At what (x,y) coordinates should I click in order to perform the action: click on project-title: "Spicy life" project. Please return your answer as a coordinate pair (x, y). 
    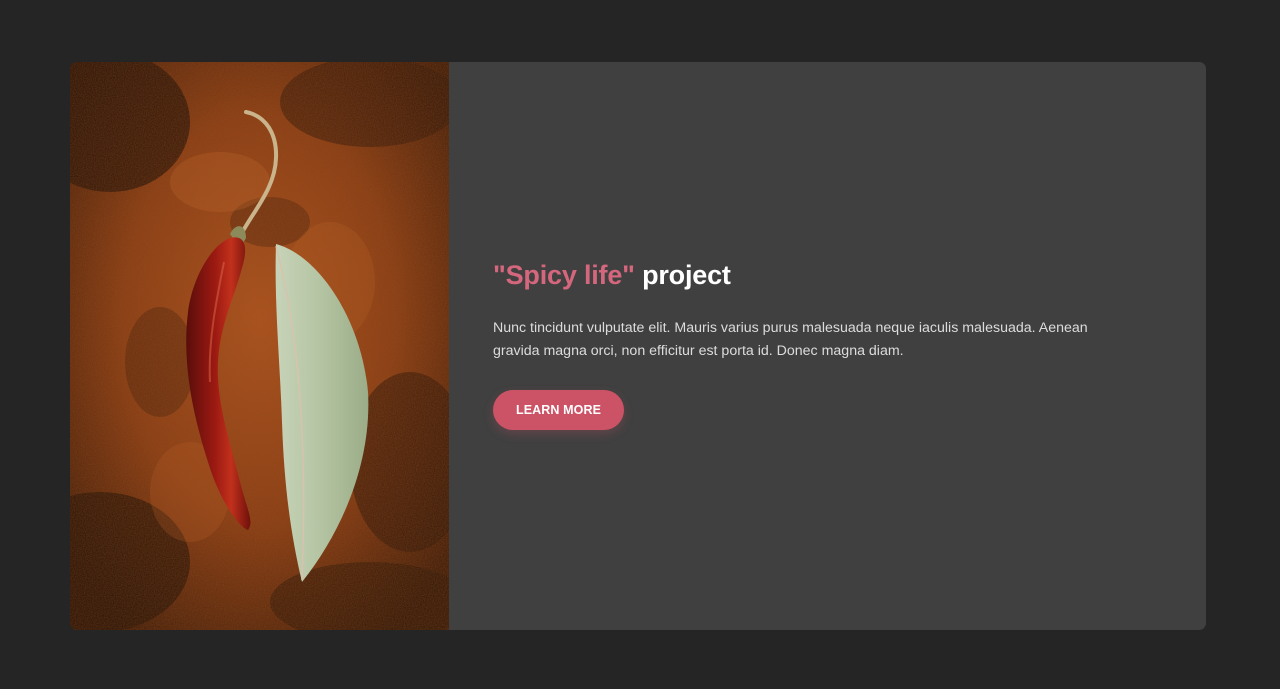
    Looking at the image, I should click on (612, 275).